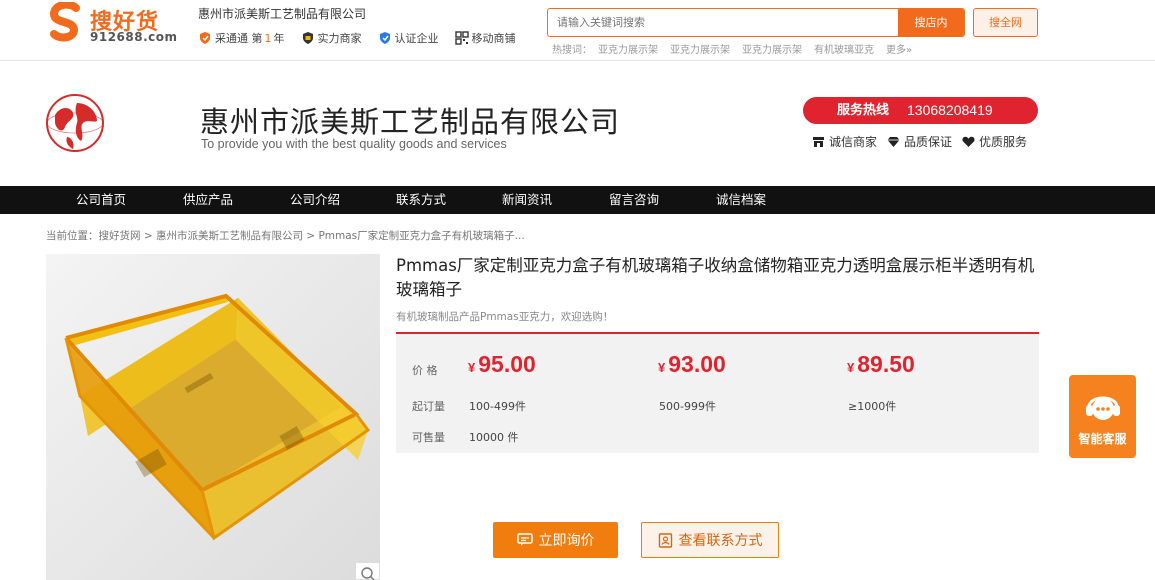 This screenshot has height=580, width=1155. I want to click on strength-merchant-icon, so click(307, 38).